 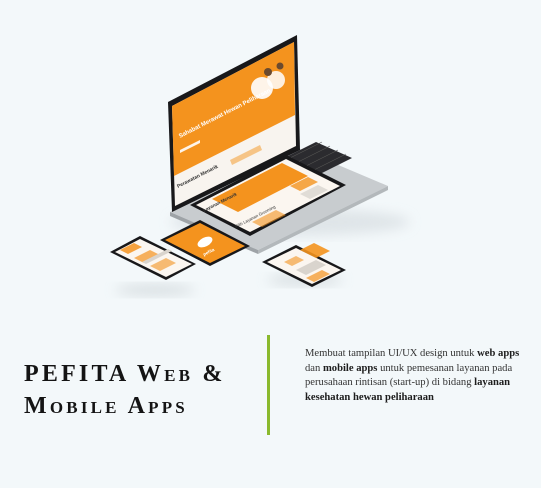 What do you see at coordinates (498, 353) in the screenshot?
I see `desc-highlight-web-apps: web apps` at bounding box center [498, 353].